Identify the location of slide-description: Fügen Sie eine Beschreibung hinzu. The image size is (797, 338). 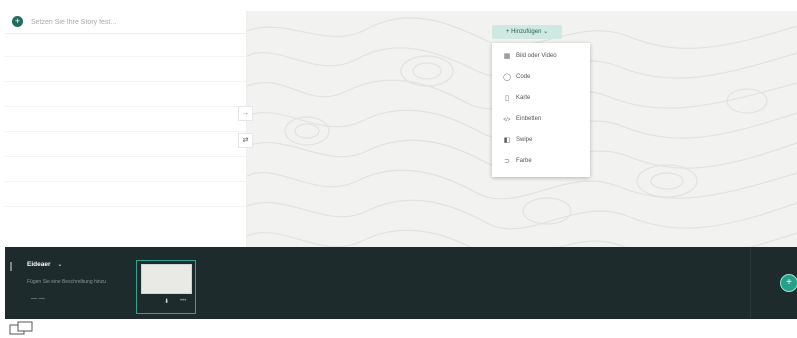
(66, 282).